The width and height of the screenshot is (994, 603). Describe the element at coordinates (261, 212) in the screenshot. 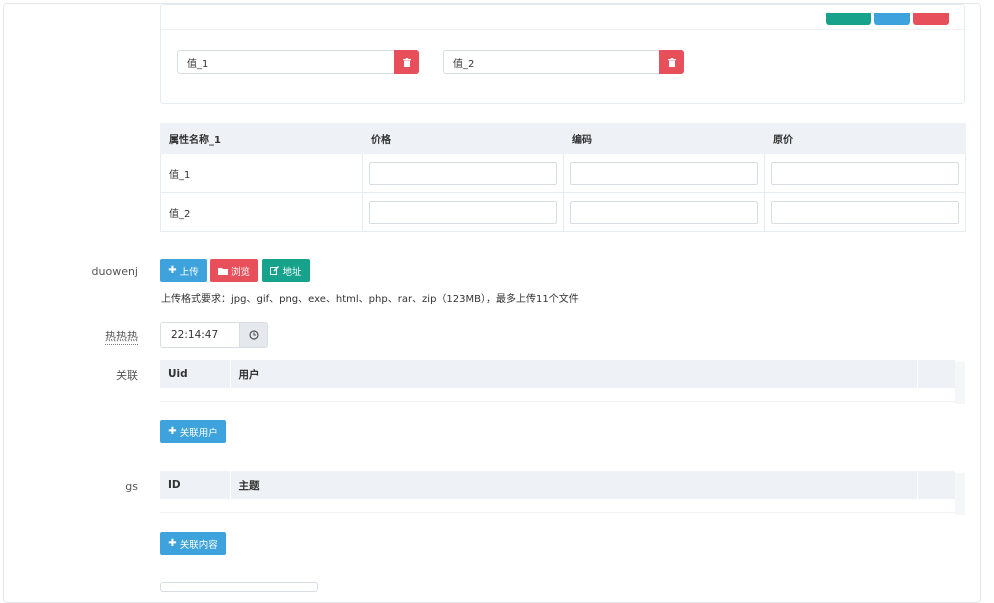

I see `row-label: 值_2` at that location.